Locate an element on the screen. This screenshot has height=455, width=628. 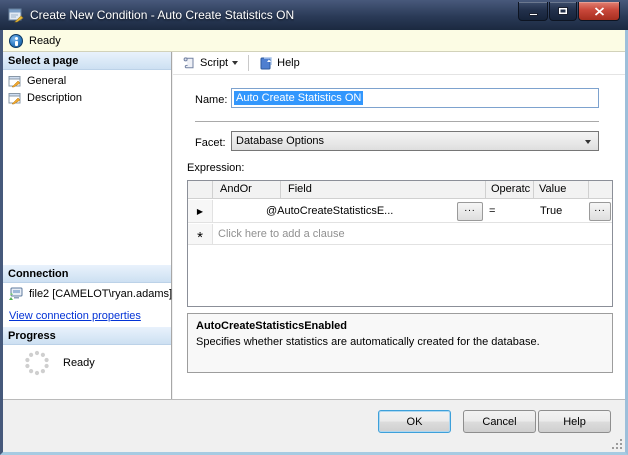
connection-server: file2 [CAMELOT\ryan.adams] is located at coordinates (90, 294).